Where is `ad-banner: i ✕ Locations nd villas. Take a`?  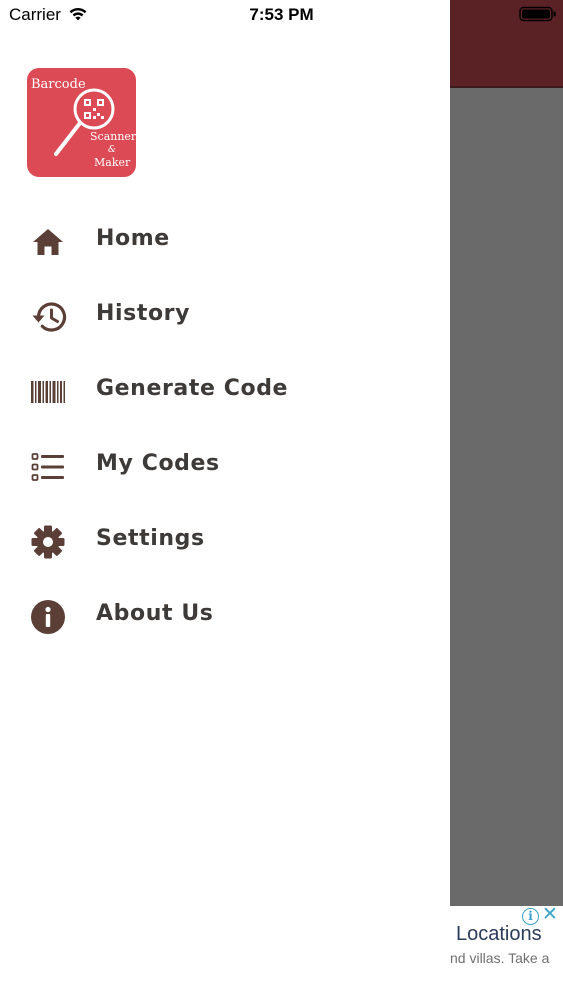 ad-banner: i ✕ Locations nd villas. Take a is located at coordinates (506, 953).